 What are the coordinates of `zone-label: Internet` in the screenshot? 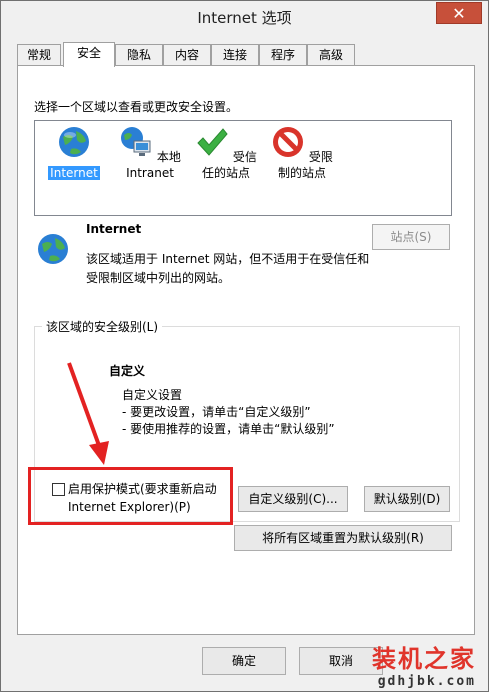 It's located at (74, 173).